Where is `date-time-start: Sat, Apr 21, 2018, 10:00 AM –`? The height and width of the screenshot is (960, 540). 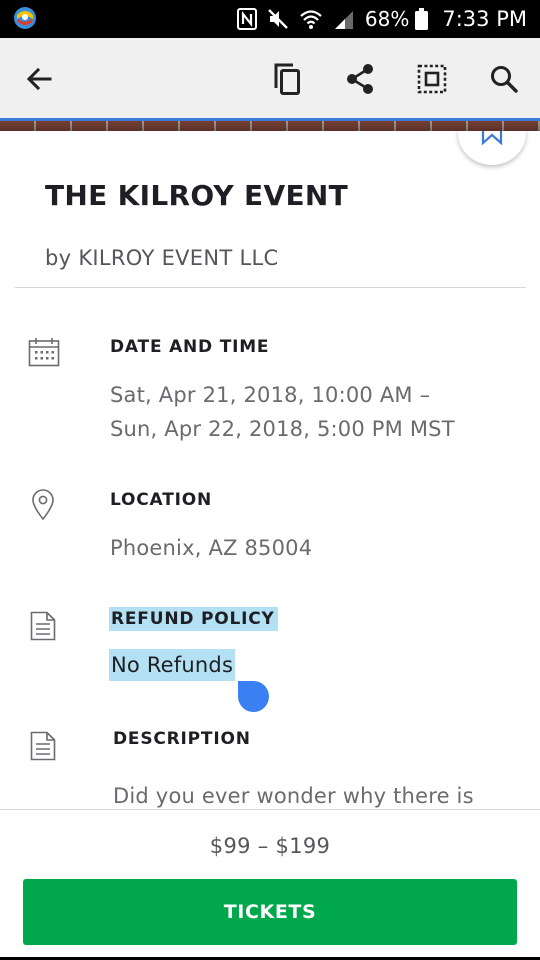 date-time-start: Sat, Apr 21, 2018, 10:00 AM – is located at coordinates (270, 395).